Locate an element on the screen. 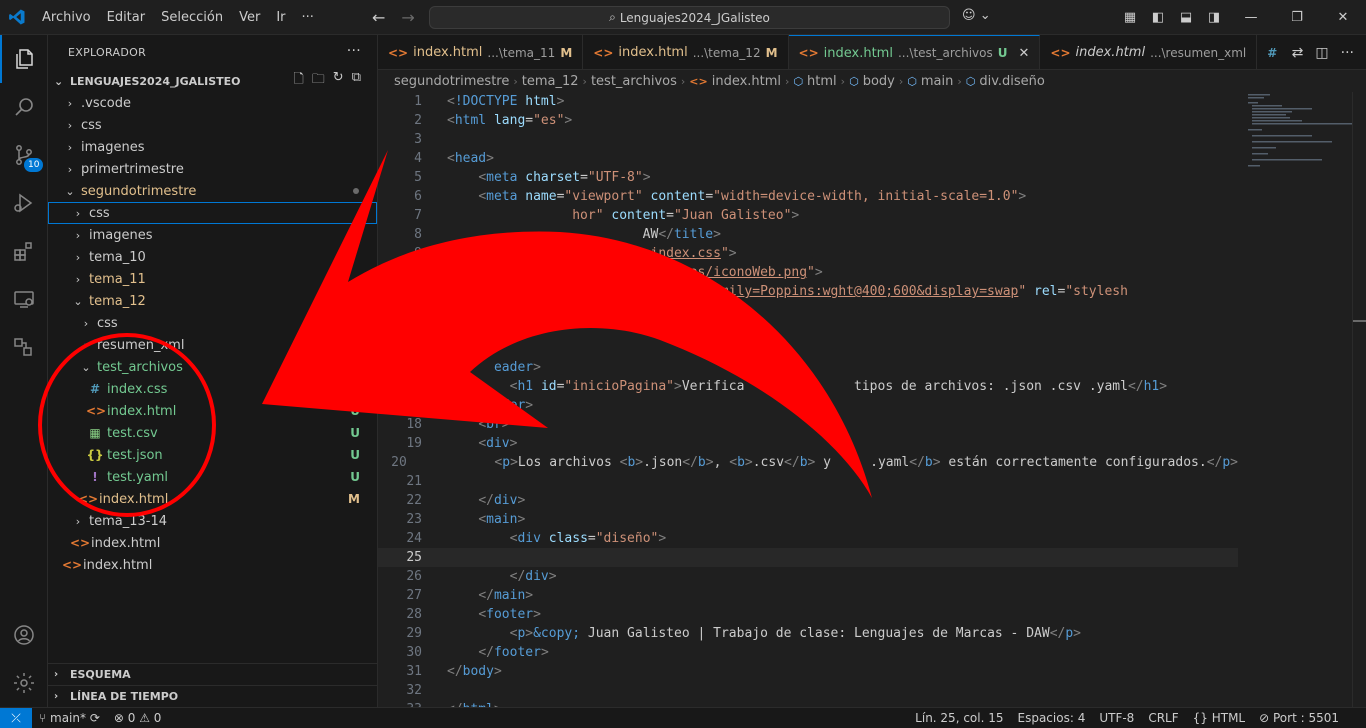 The width and height of the screenshot is (1366, 728). breadcrumb-item: tema_12 is located at coordinates (550, 81).